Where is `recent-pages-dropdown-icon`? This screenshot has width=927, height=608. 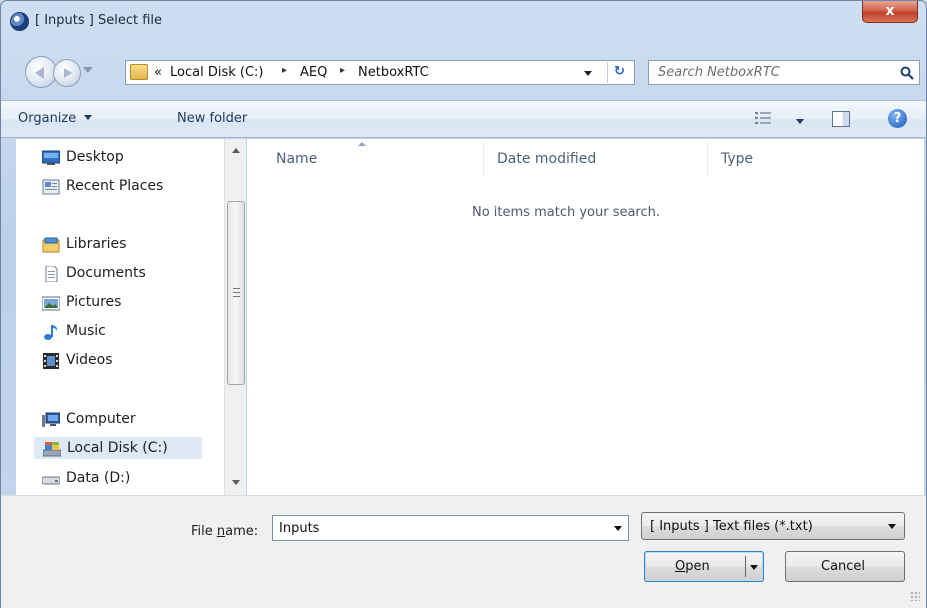
recent-pages-dropdown-icon is located at coordinates (88, 70).